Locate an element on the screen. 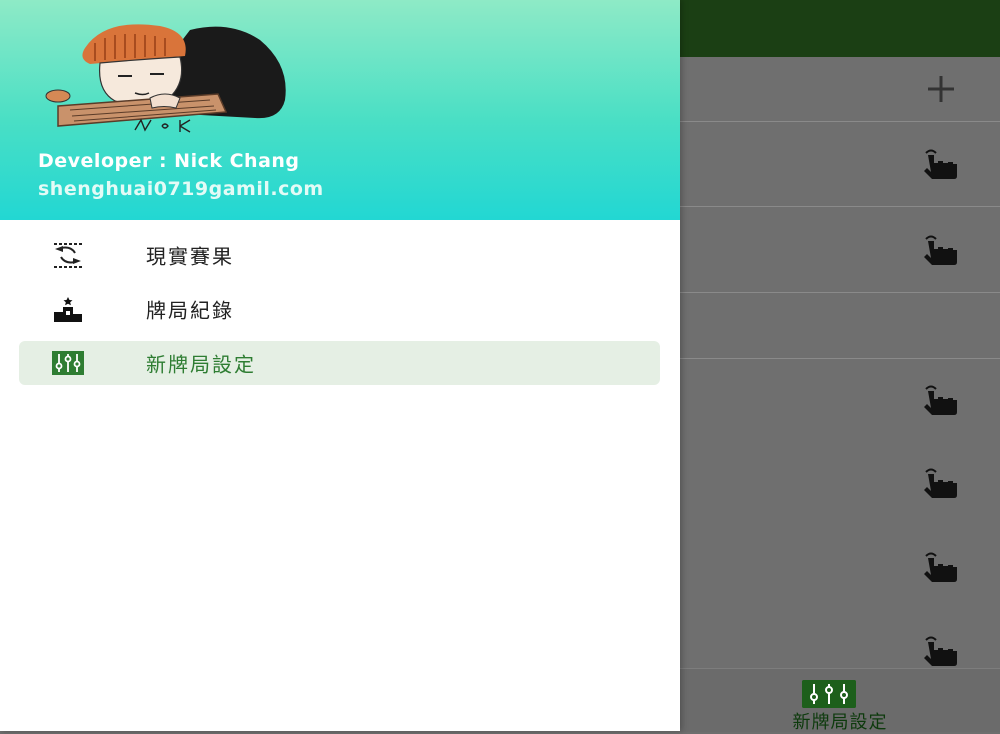  developer-avatar is located at coordinates (165, 78).